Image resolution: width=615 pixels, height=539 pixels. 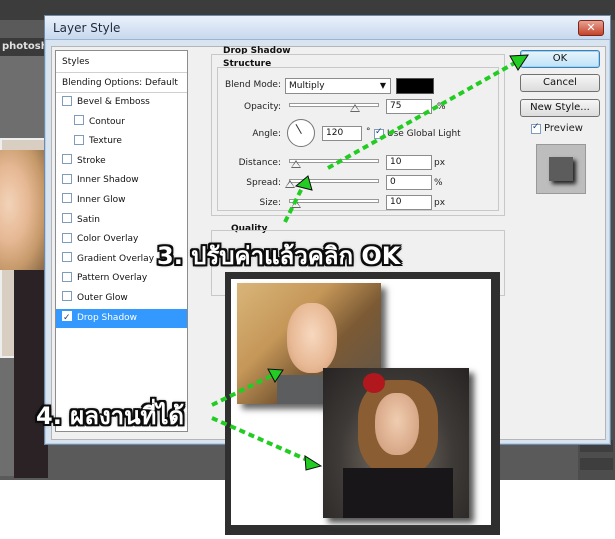 I want to click on preview-label: Preview, so click(x=563, y=128).